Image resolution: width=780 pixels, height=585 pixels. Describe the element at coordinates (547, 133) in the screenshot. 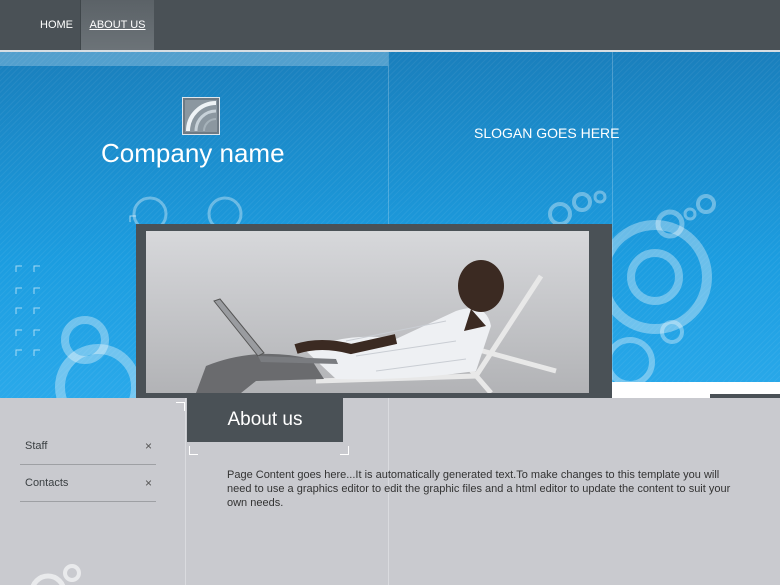

I see `slogan: SLOGAN GOES HERE` at that location.